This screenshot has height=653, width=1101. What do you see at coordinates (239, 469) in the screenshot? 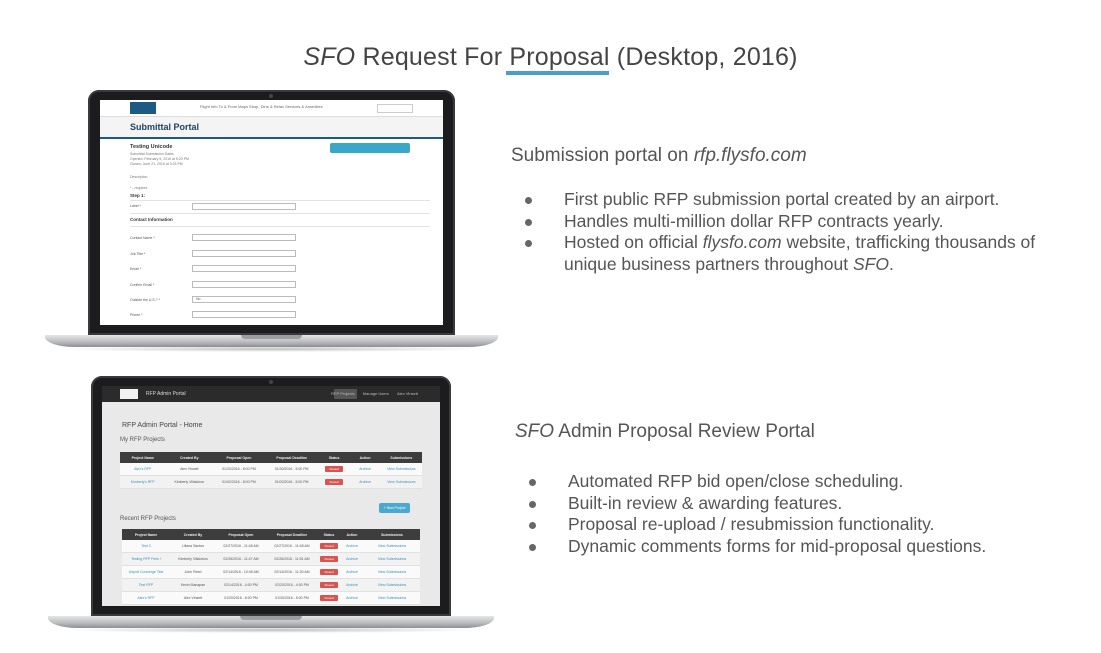
I see `proposal-open: 01/20/2016 - 8:00 PM` at bounding box center [239, 469].